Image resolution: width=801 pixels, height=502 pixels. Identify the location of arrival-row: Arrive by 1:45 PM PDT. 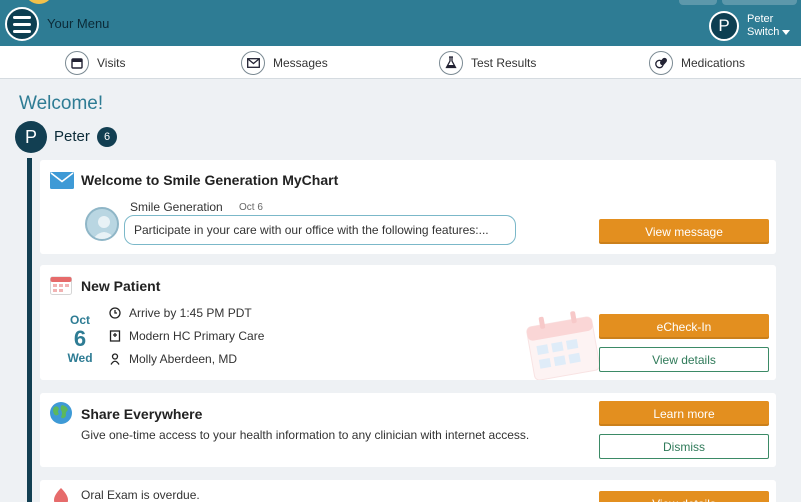
(180, 313).